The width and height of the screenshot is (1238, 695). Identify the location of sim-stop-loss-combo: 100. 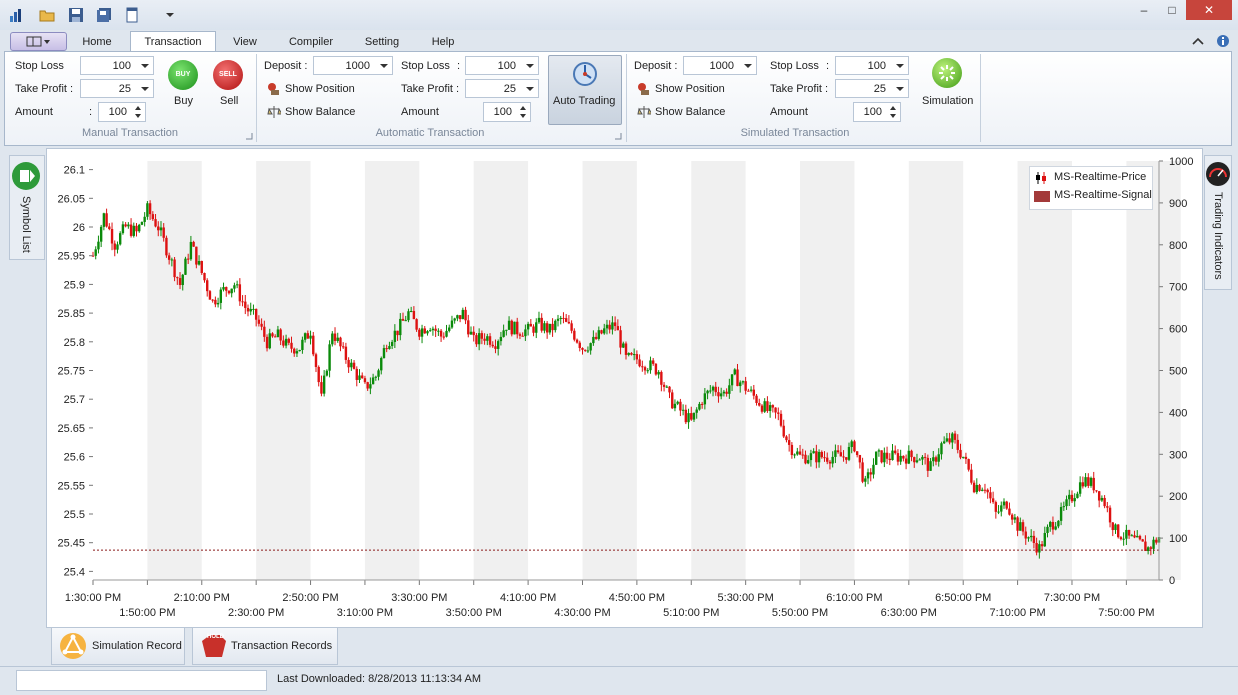
(872, 65).